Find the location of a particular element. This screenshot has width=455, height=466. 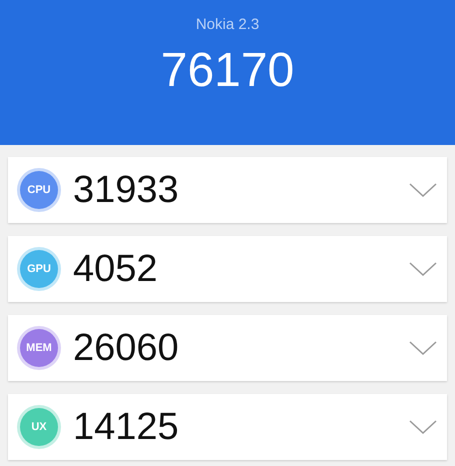

category-score: 26060 is located at coordinates (126, 348).